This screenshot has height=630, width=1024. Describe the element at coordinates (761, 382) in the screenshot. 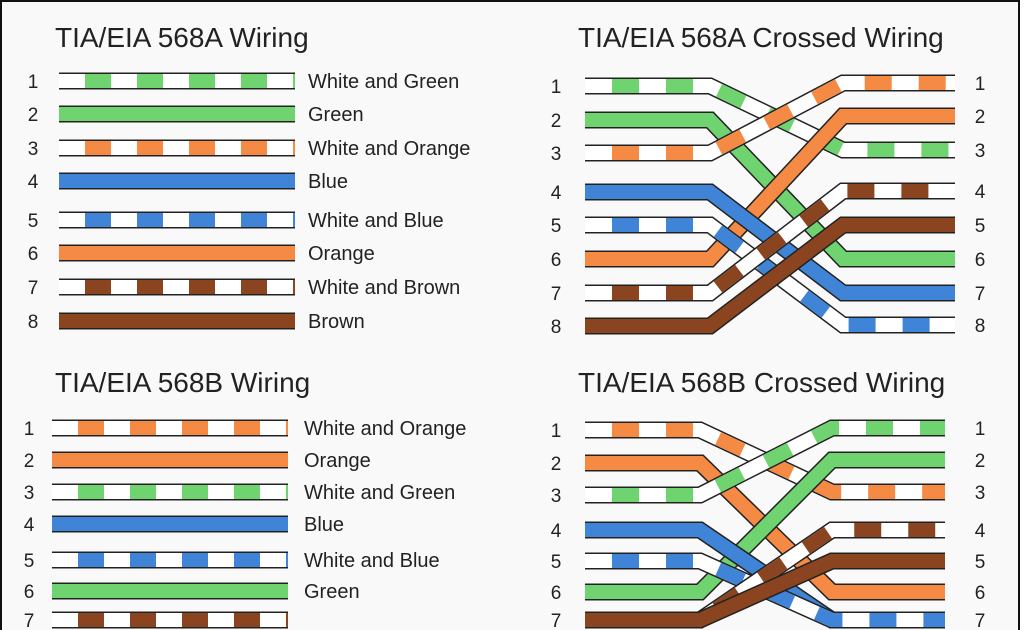

I see `title-568b-crossed: TIA/EIA 568B Crossed Wiring` at that location.